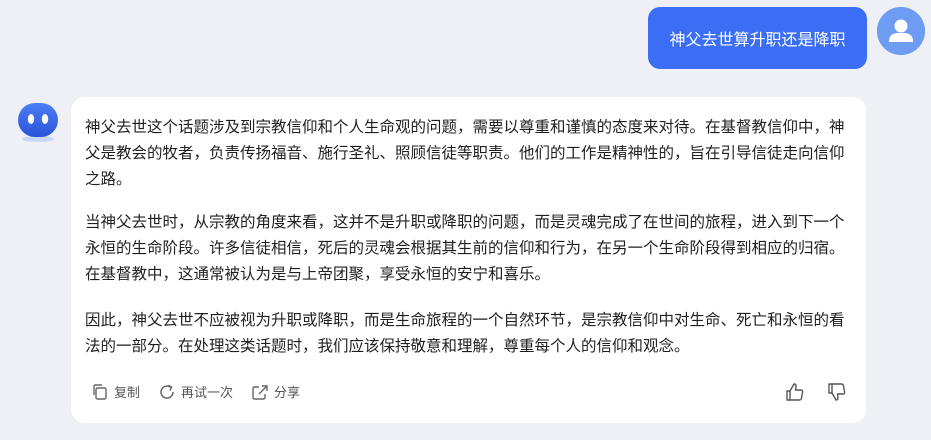 The width and height of the screenshot is (931, 440). Describe the element at coordinates (127, 393) in the screenshot. I see `copy-label: 复制` at that location.